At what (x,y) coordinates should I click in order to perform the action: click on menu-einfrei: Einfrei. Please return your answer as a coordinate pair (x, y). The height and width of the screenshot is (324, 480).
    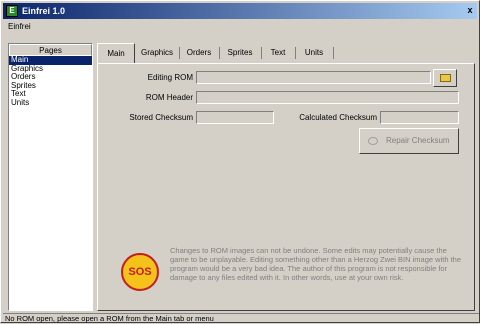
    Looking at the image, I should click on (19, 26).